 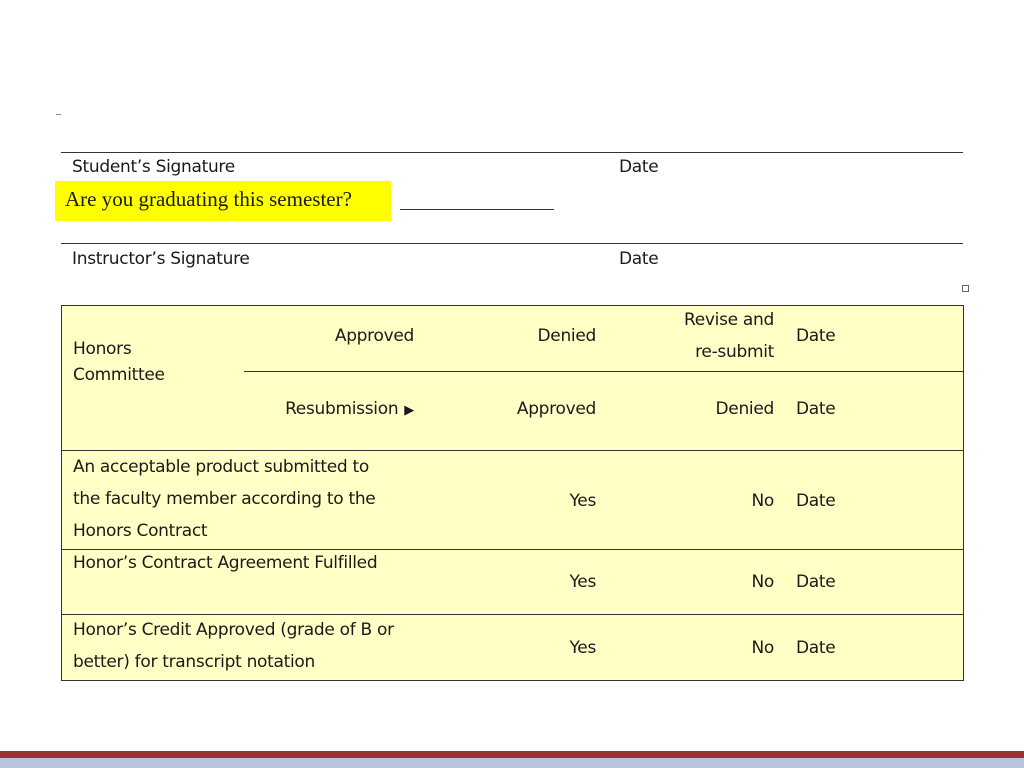 What do you see at coordinates (816, 501) in the screenshot?
I see `check-row-1-date: Date` at bounding box center [816, 501].